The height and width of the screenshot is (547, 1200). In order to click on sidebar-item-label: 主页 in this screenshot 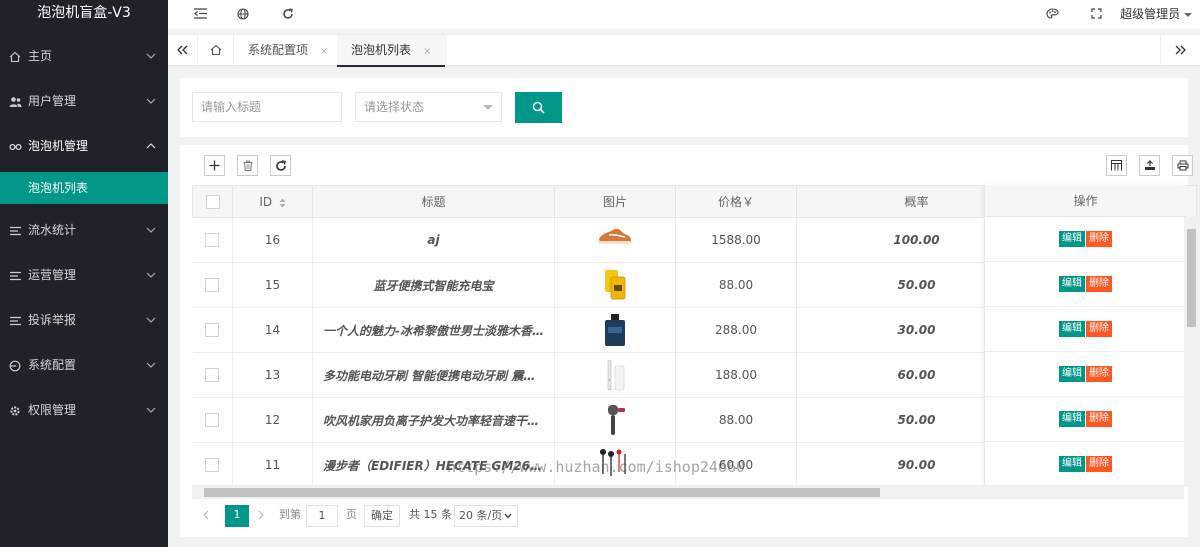, I will do `click(40, 56)`.